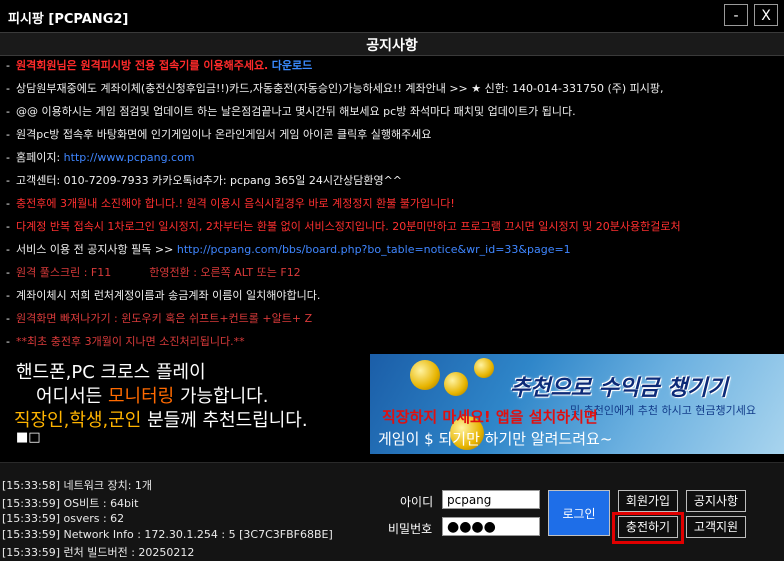 The image size is (784, 561). I want to click on promo-line-1: 핸드폰,PC 크로스 플레이, so click(111, 372).